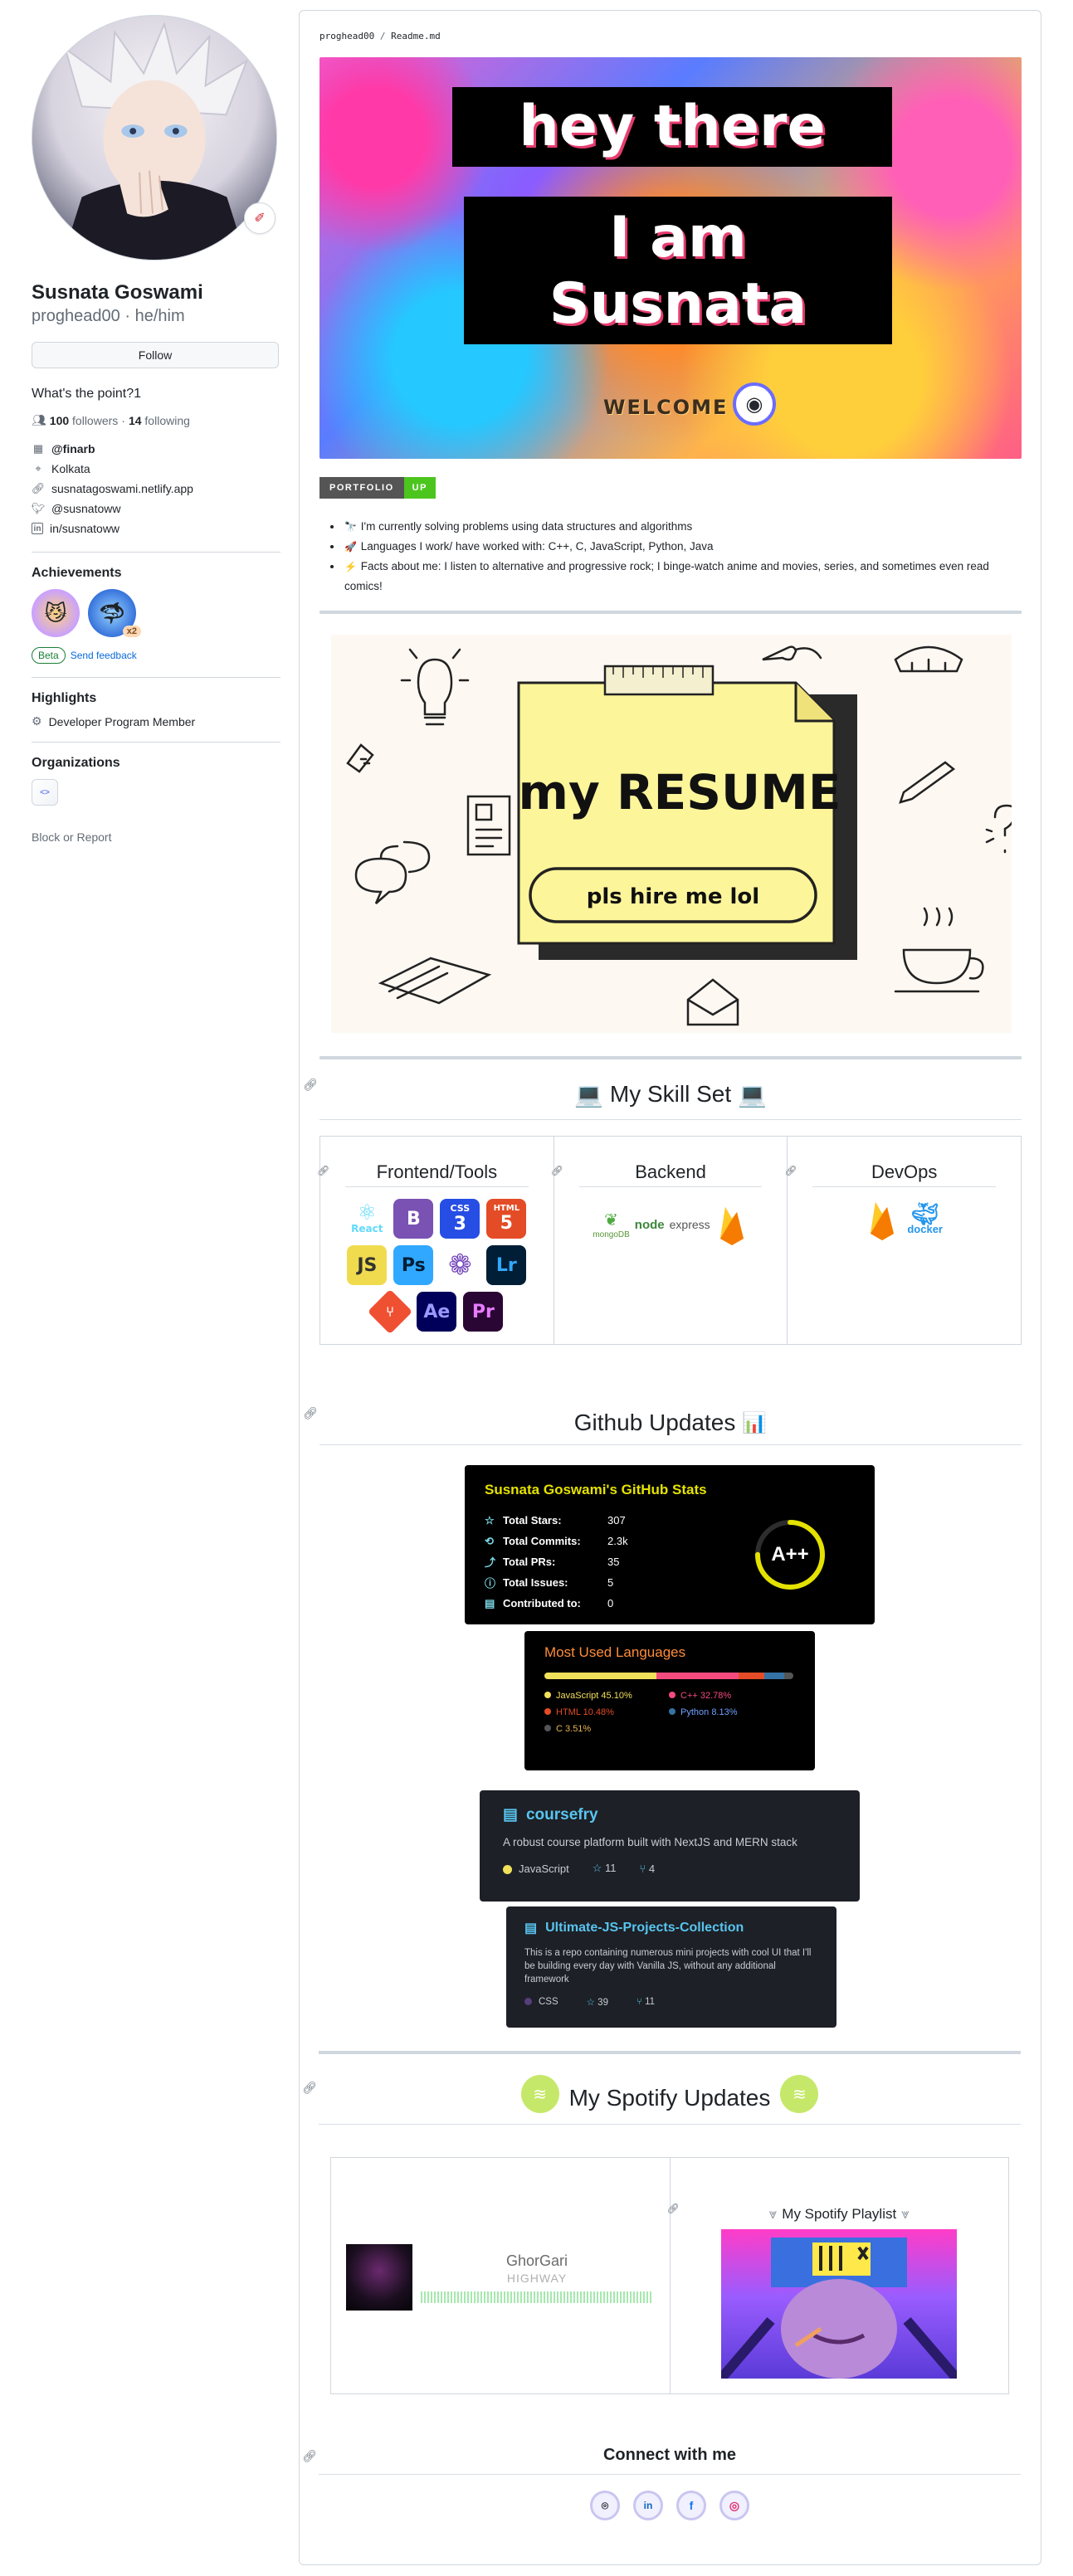  I want to click on twitter-item: 🐦︎ @susnatoww, so click(156, 509).